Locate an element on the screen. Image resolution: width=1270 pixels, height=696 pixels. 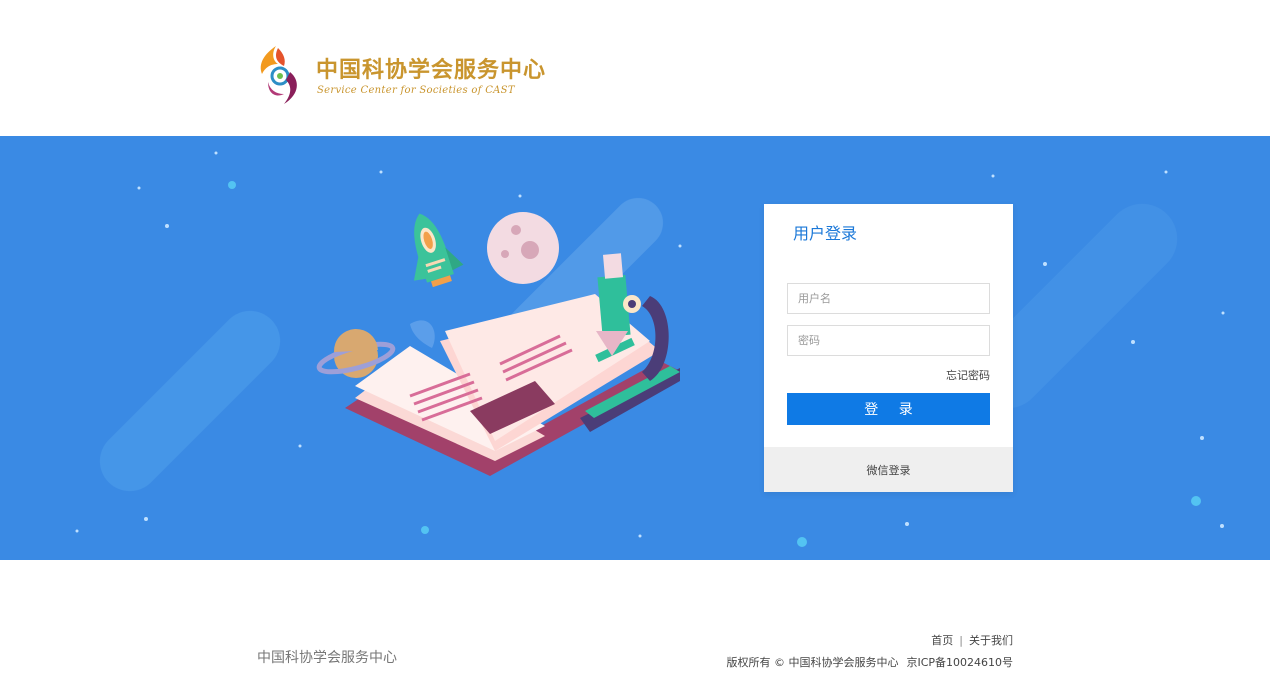
password-field is located at coordinates (888, 340).